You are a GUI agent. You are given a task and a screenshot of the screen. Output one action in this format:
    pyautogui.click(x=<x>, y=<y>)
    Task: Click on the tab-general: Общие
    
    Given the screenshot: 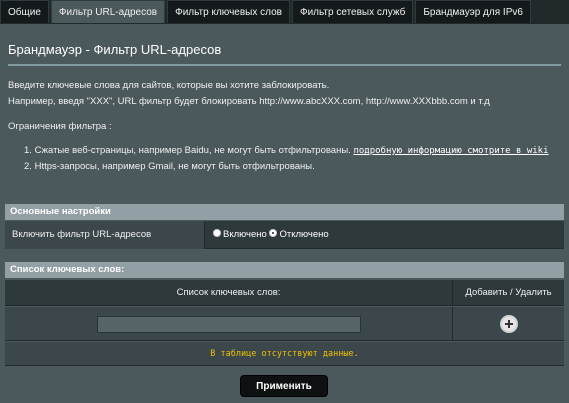 What is the action you would take?
    pyautogui.click(x=24, y=11)
    